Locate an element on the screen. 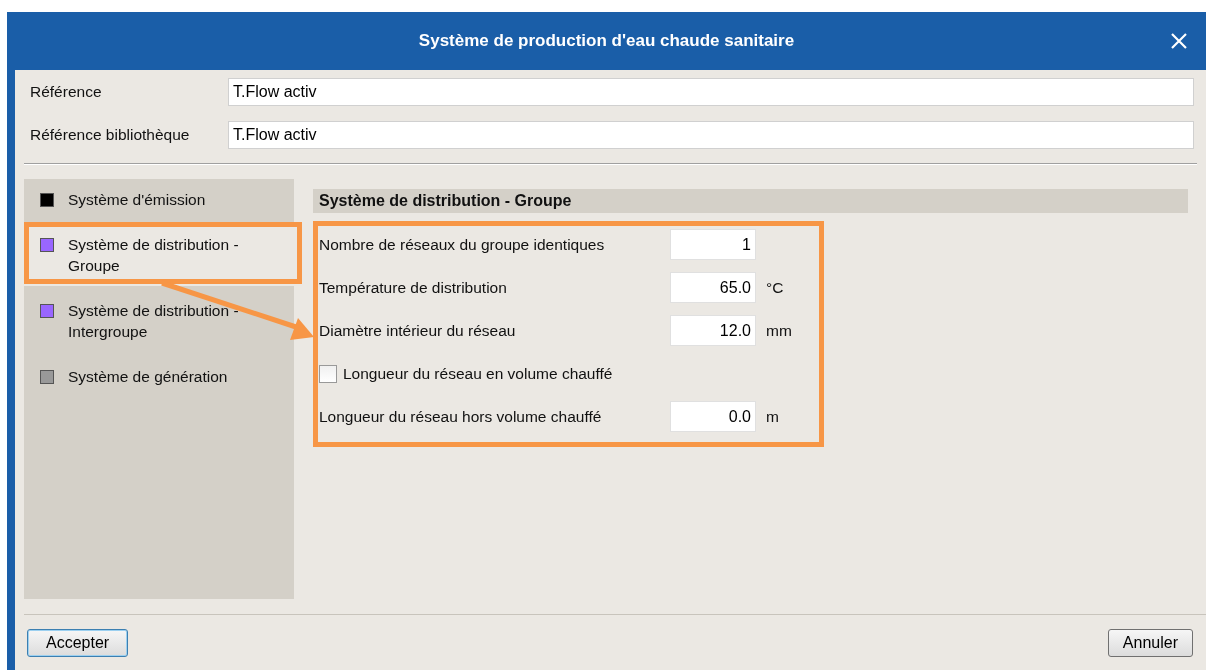  sidebar-item: Système de génération is located at coordinates (159, 376).